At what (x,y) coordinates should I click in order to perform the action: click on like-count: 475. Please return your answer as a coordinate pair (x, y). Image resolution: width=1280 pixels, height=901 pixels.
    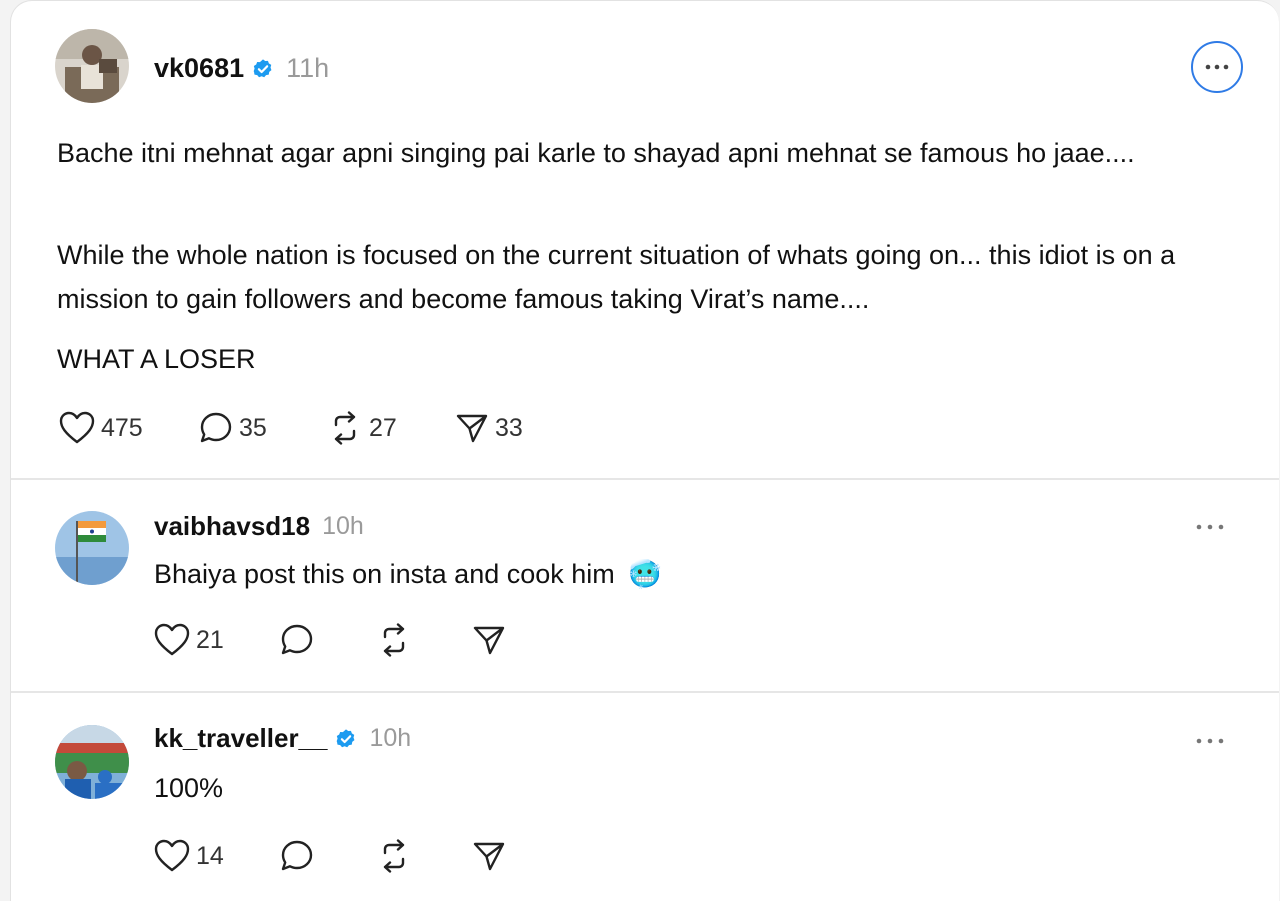
    Looking at the image, I should click on (122, 427).